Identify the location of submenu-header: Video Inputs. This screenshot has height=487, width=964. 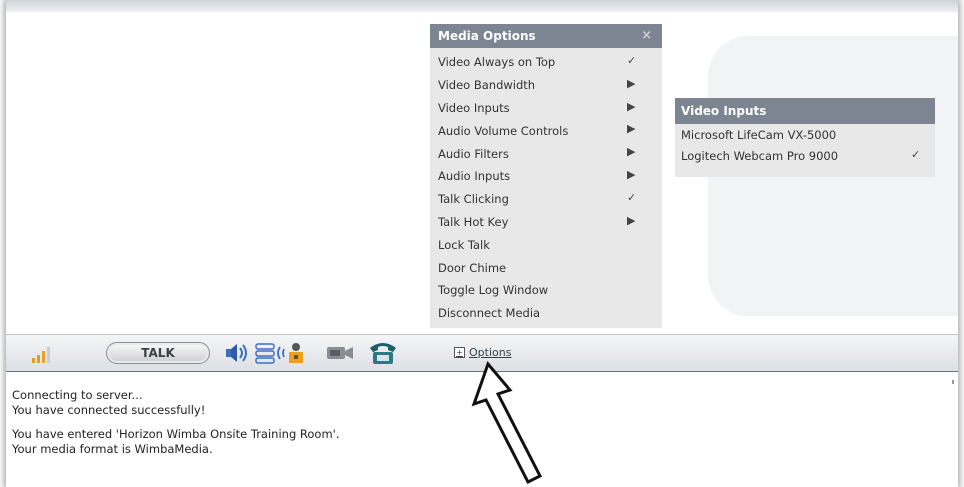
(805, 111).